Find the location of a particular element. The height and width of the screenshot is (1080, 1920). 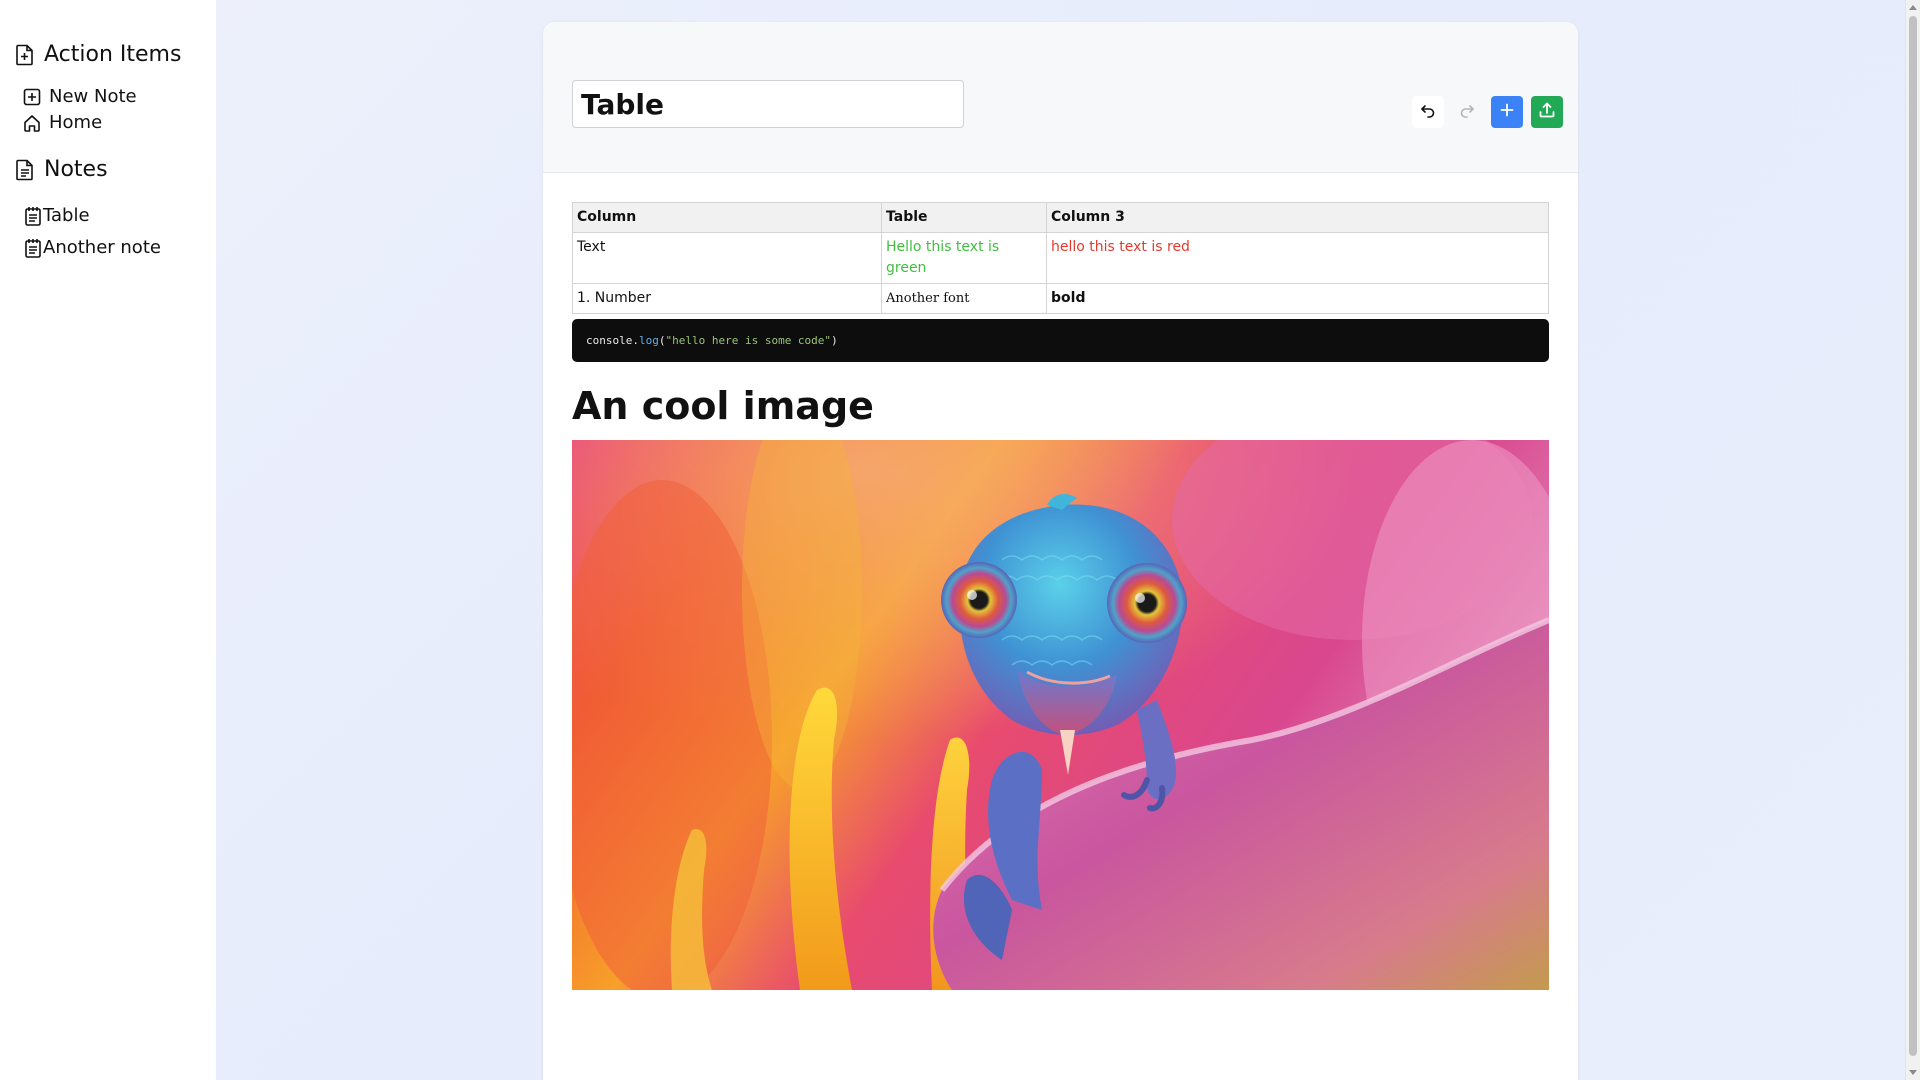

sidebar-item-label: Another note is located at coordinates (102, 247).